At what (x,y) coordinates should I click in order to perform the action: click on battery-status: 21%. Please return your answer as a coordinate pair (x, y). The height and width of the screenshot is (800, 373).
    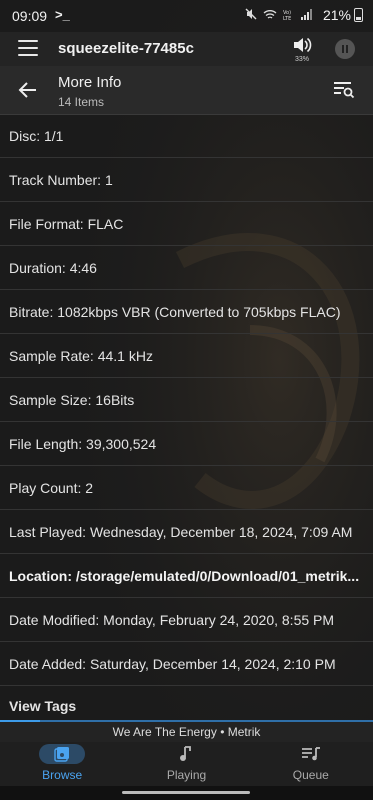
    Looking at the image, I should click on (343, 15).